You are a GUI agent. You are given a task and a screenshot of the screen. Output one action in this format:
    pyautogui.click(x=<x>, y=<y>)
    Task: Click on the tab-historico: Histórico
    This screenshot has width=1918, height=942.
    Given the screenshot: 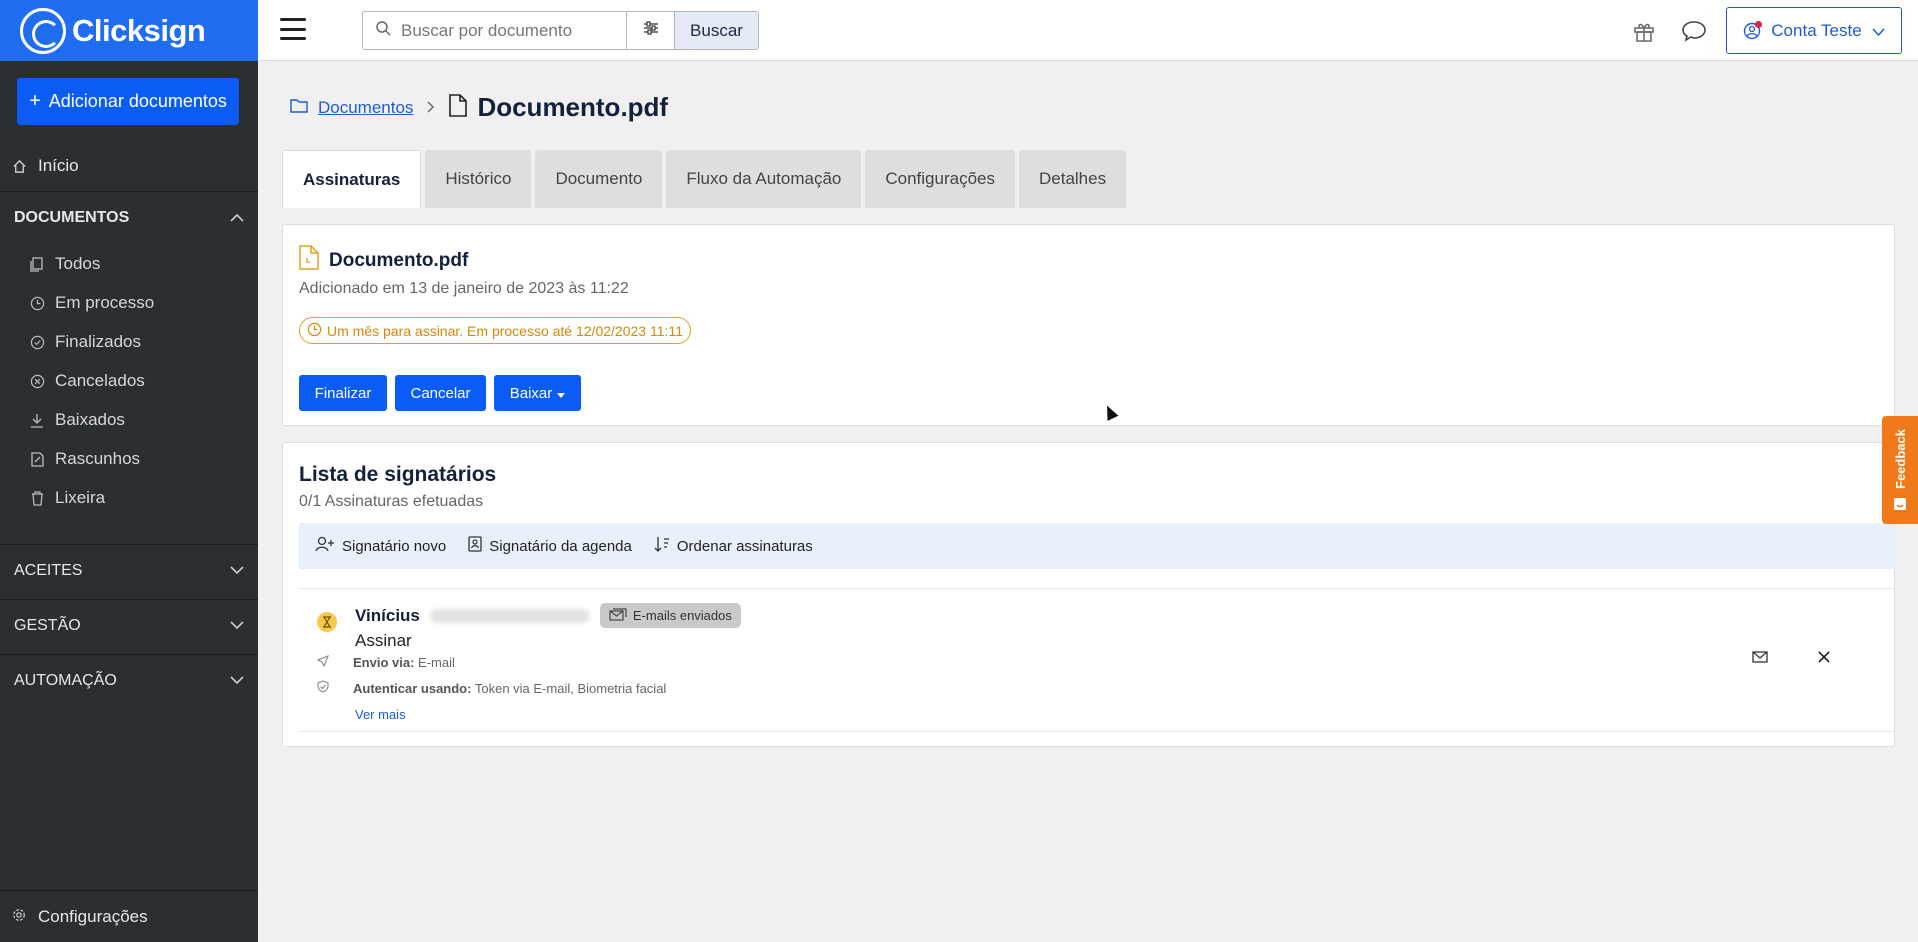 What is the action you would take?
    pyautogui.click(x=478, y=179)
    